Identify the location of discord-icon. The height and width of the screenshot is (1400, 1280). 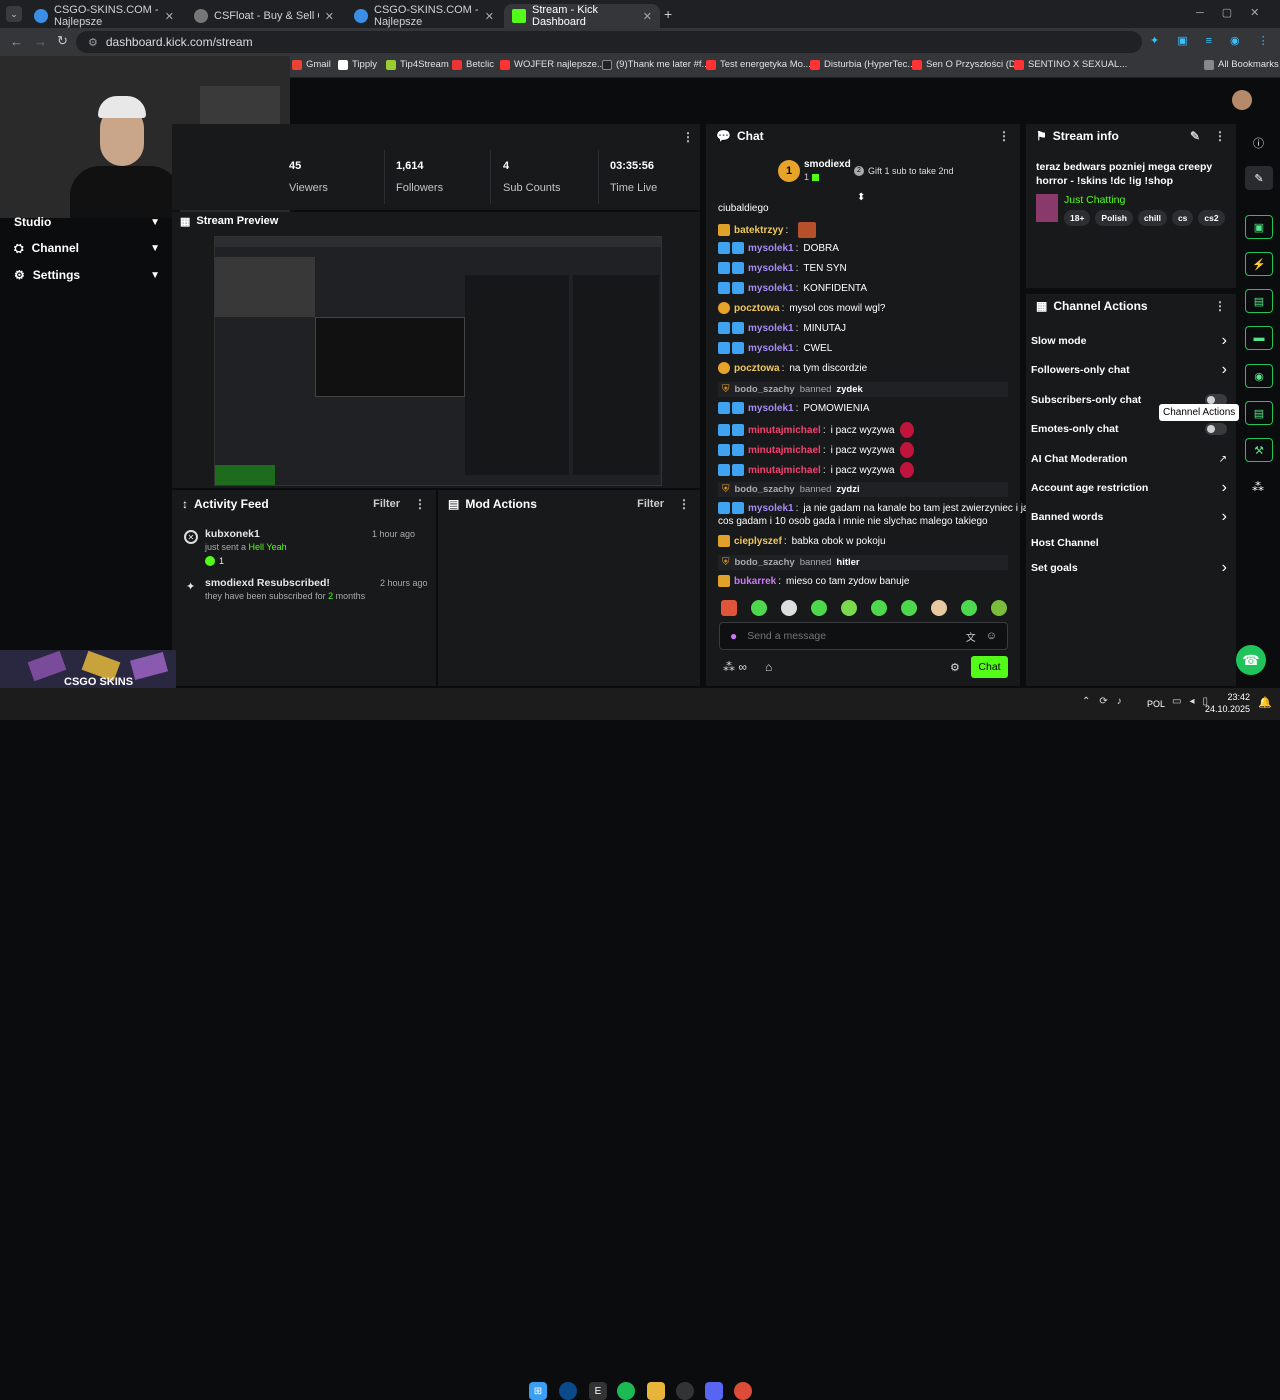
(714, 1391).